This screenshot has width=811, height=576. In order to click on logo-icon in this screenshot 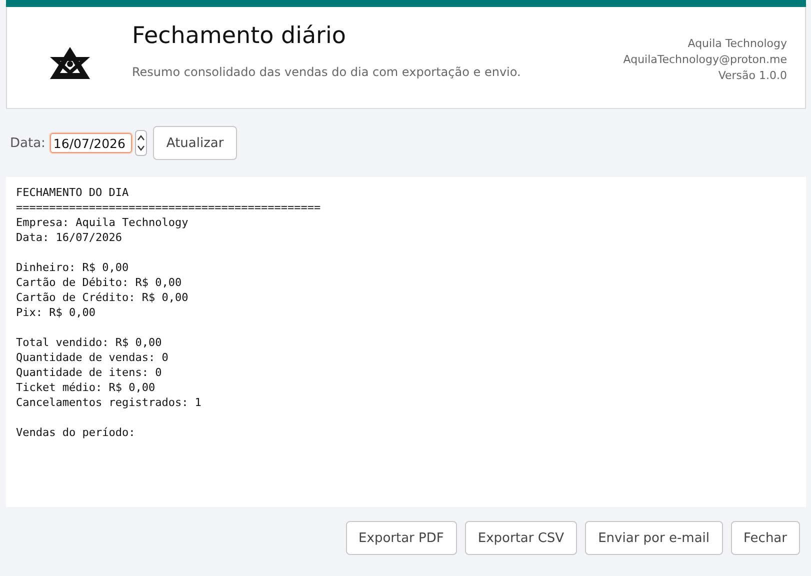, I will do `click(70, 63)`.